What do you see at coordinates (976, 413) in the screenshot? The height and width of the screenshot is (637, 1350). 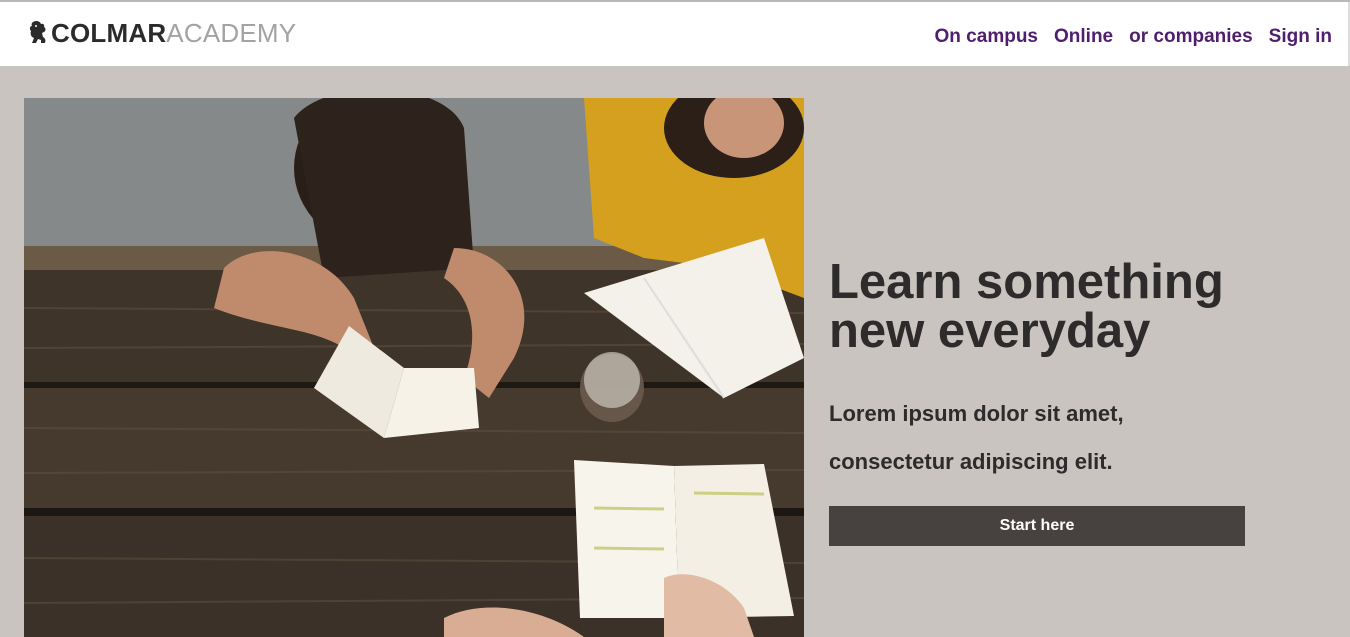 I see `hero-subtext-line-1: Lorem ipsum dolor sit amet,` at bounding box center [976, 413].